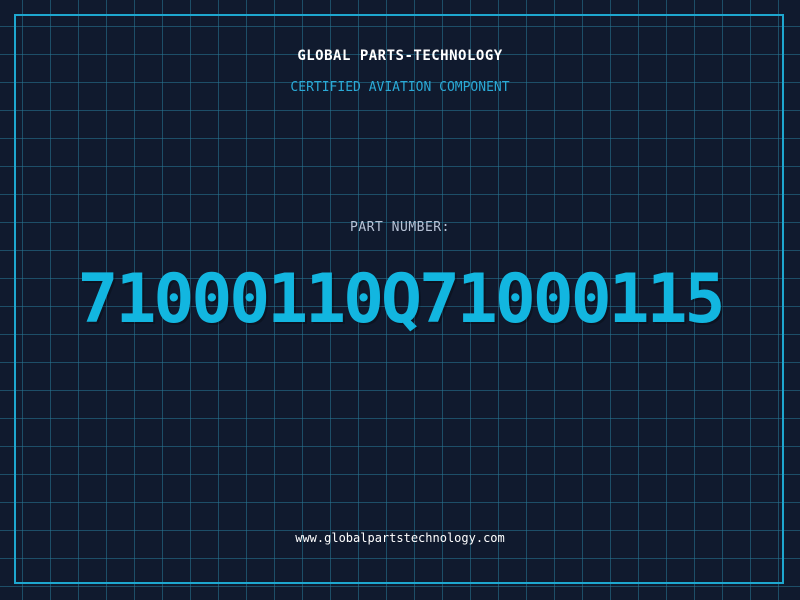 The width and height of the screenshot is (800, 600). Describe the element at coordinates (401, 299) in the screenshot. I see `part-number-value: 71000110Q71000115` at that location.